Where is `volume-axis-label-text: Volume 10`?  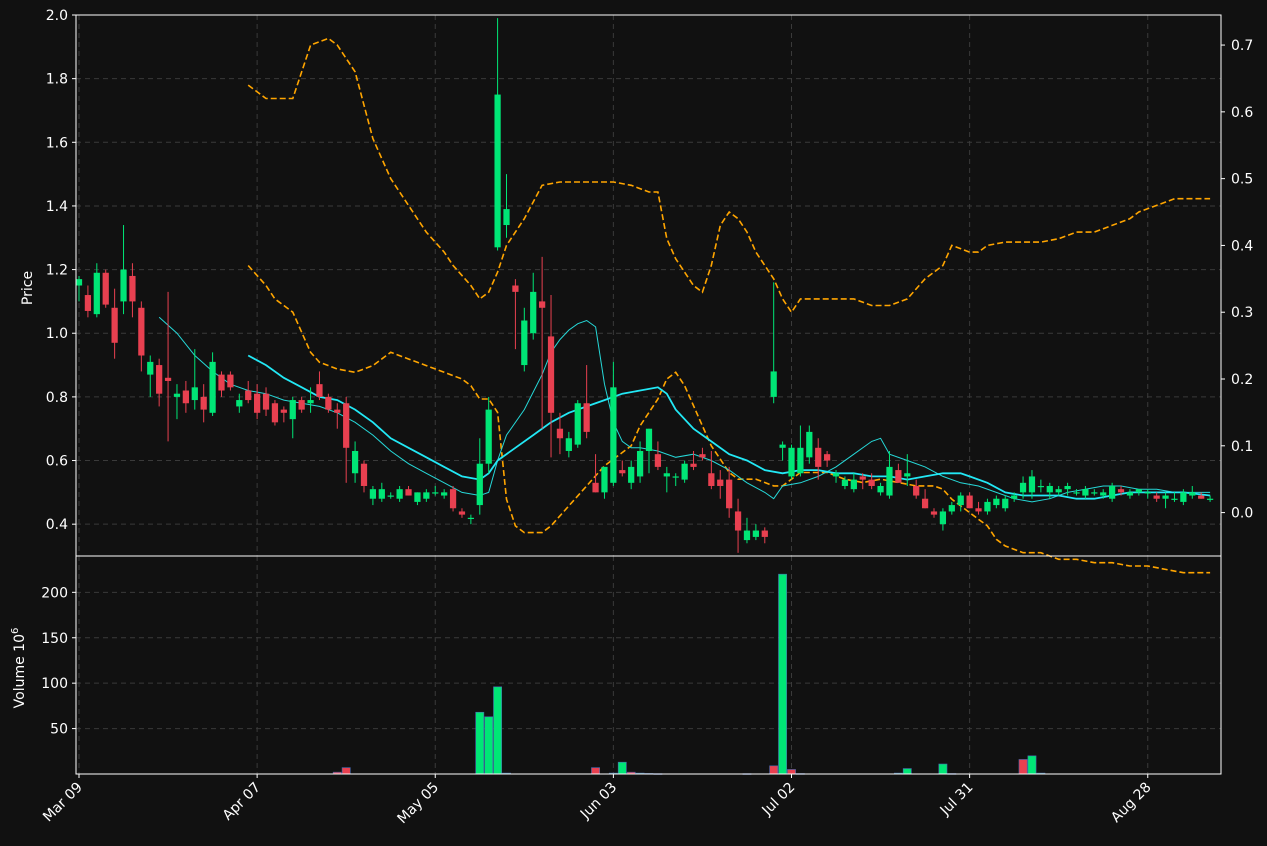 volume-axis-label-text: Volume 10 is located at coordinates (20, 671).